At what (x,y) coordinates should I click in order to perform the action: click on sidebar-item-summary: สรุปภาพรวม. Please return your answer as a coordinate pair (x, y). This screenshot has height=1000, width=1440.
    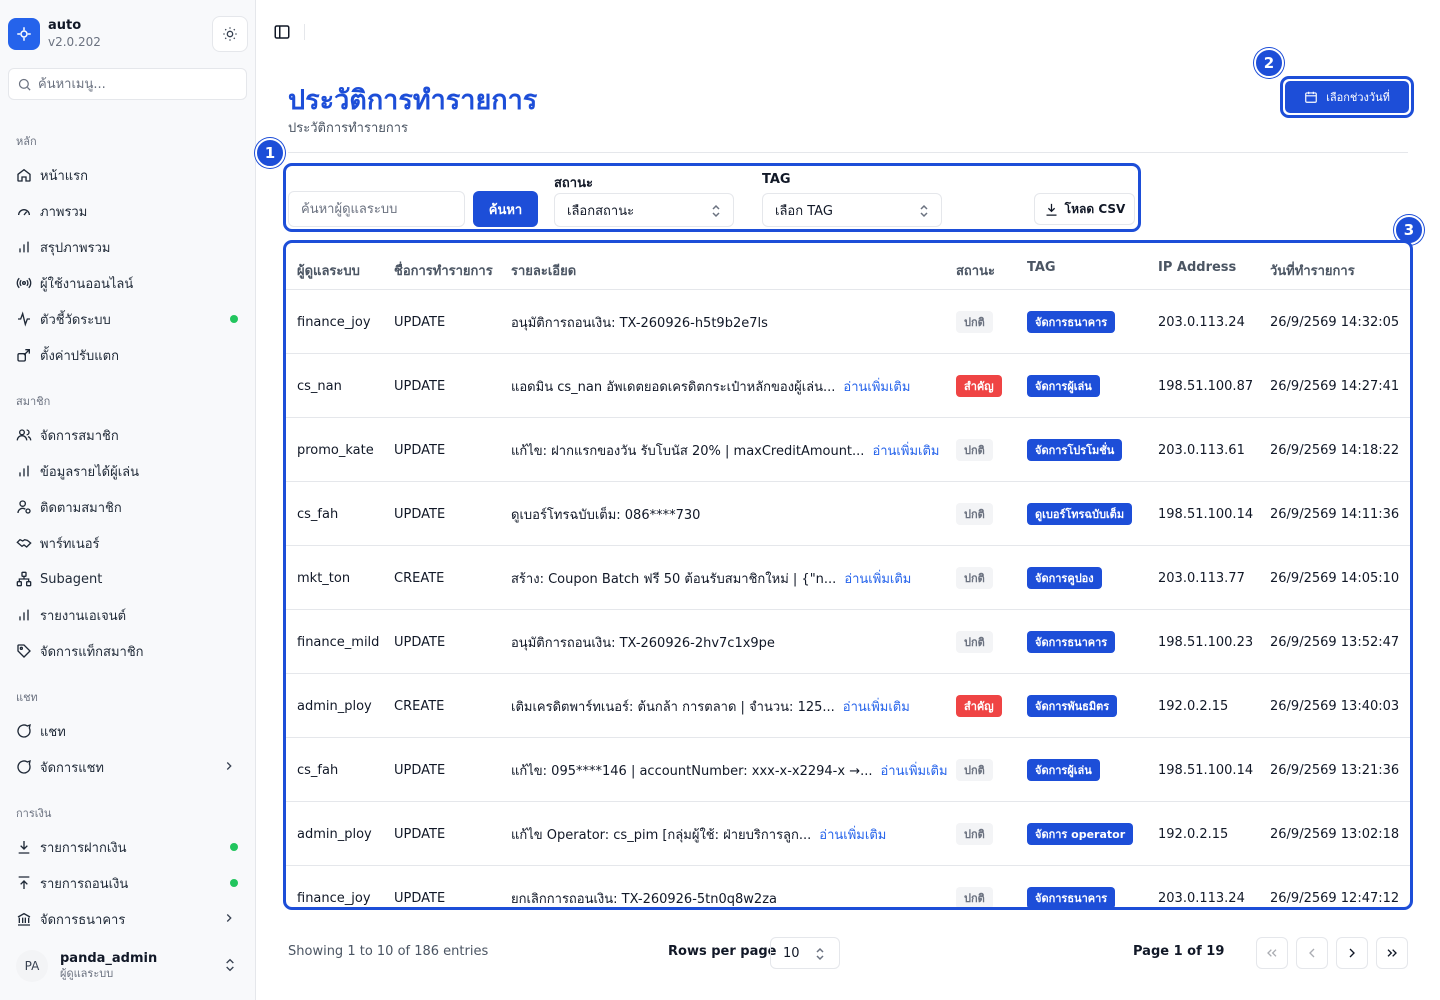
    Looking at the image, I should click on (128, 247).